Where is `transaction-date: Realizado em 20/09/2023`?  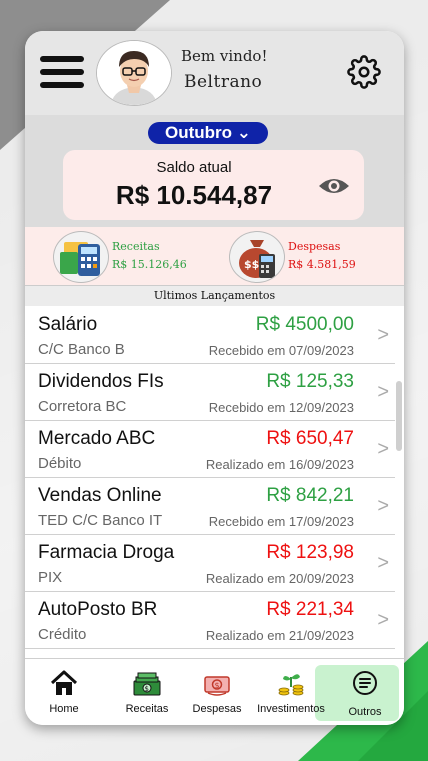
transaction-date: Realizado em 20/09/2023 is located at coordinates (279, 578).